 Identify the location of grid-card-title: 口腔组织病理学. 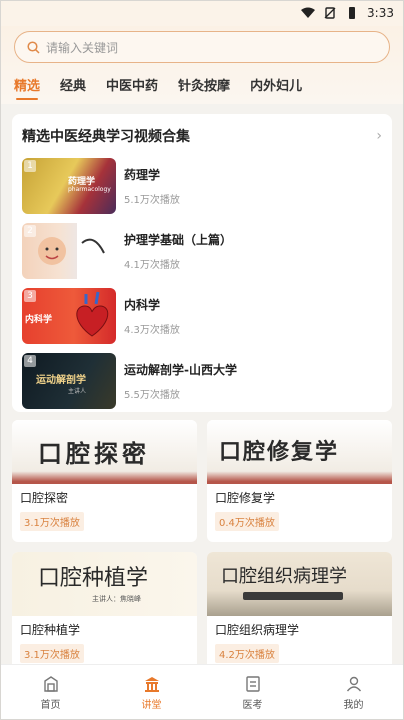
(257, 630).